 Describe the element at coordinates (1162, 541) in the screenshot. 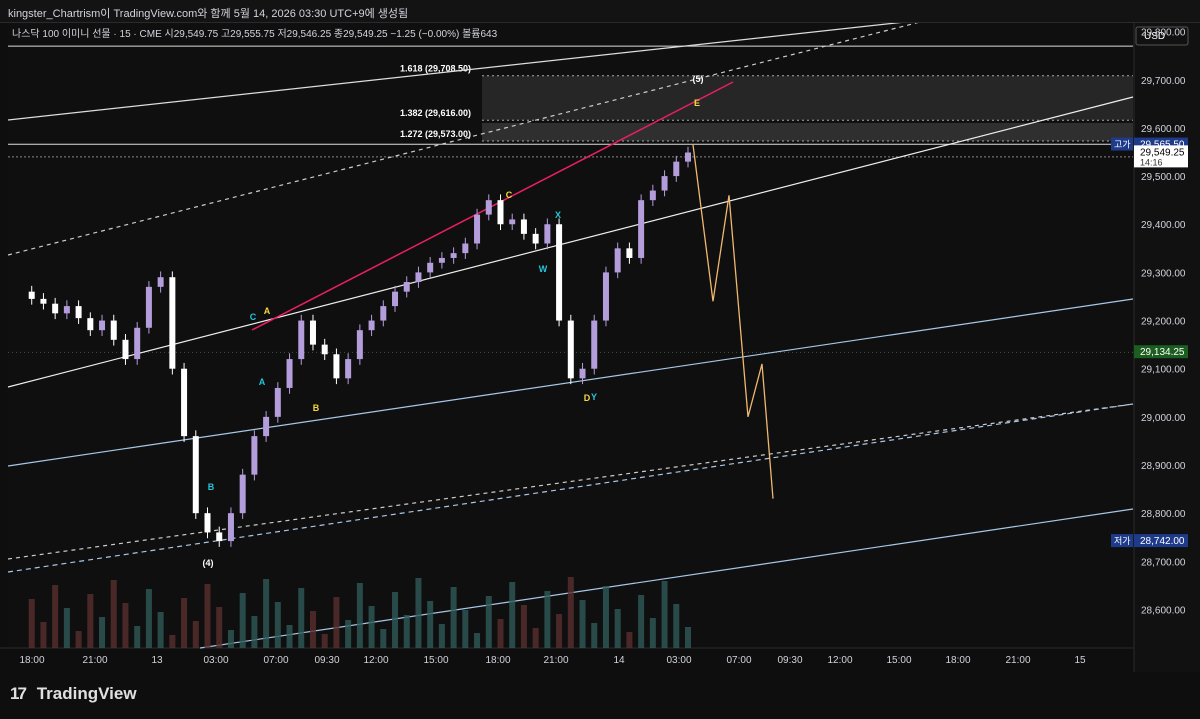

I see `price-tag-value: 28,742.00` at that location.